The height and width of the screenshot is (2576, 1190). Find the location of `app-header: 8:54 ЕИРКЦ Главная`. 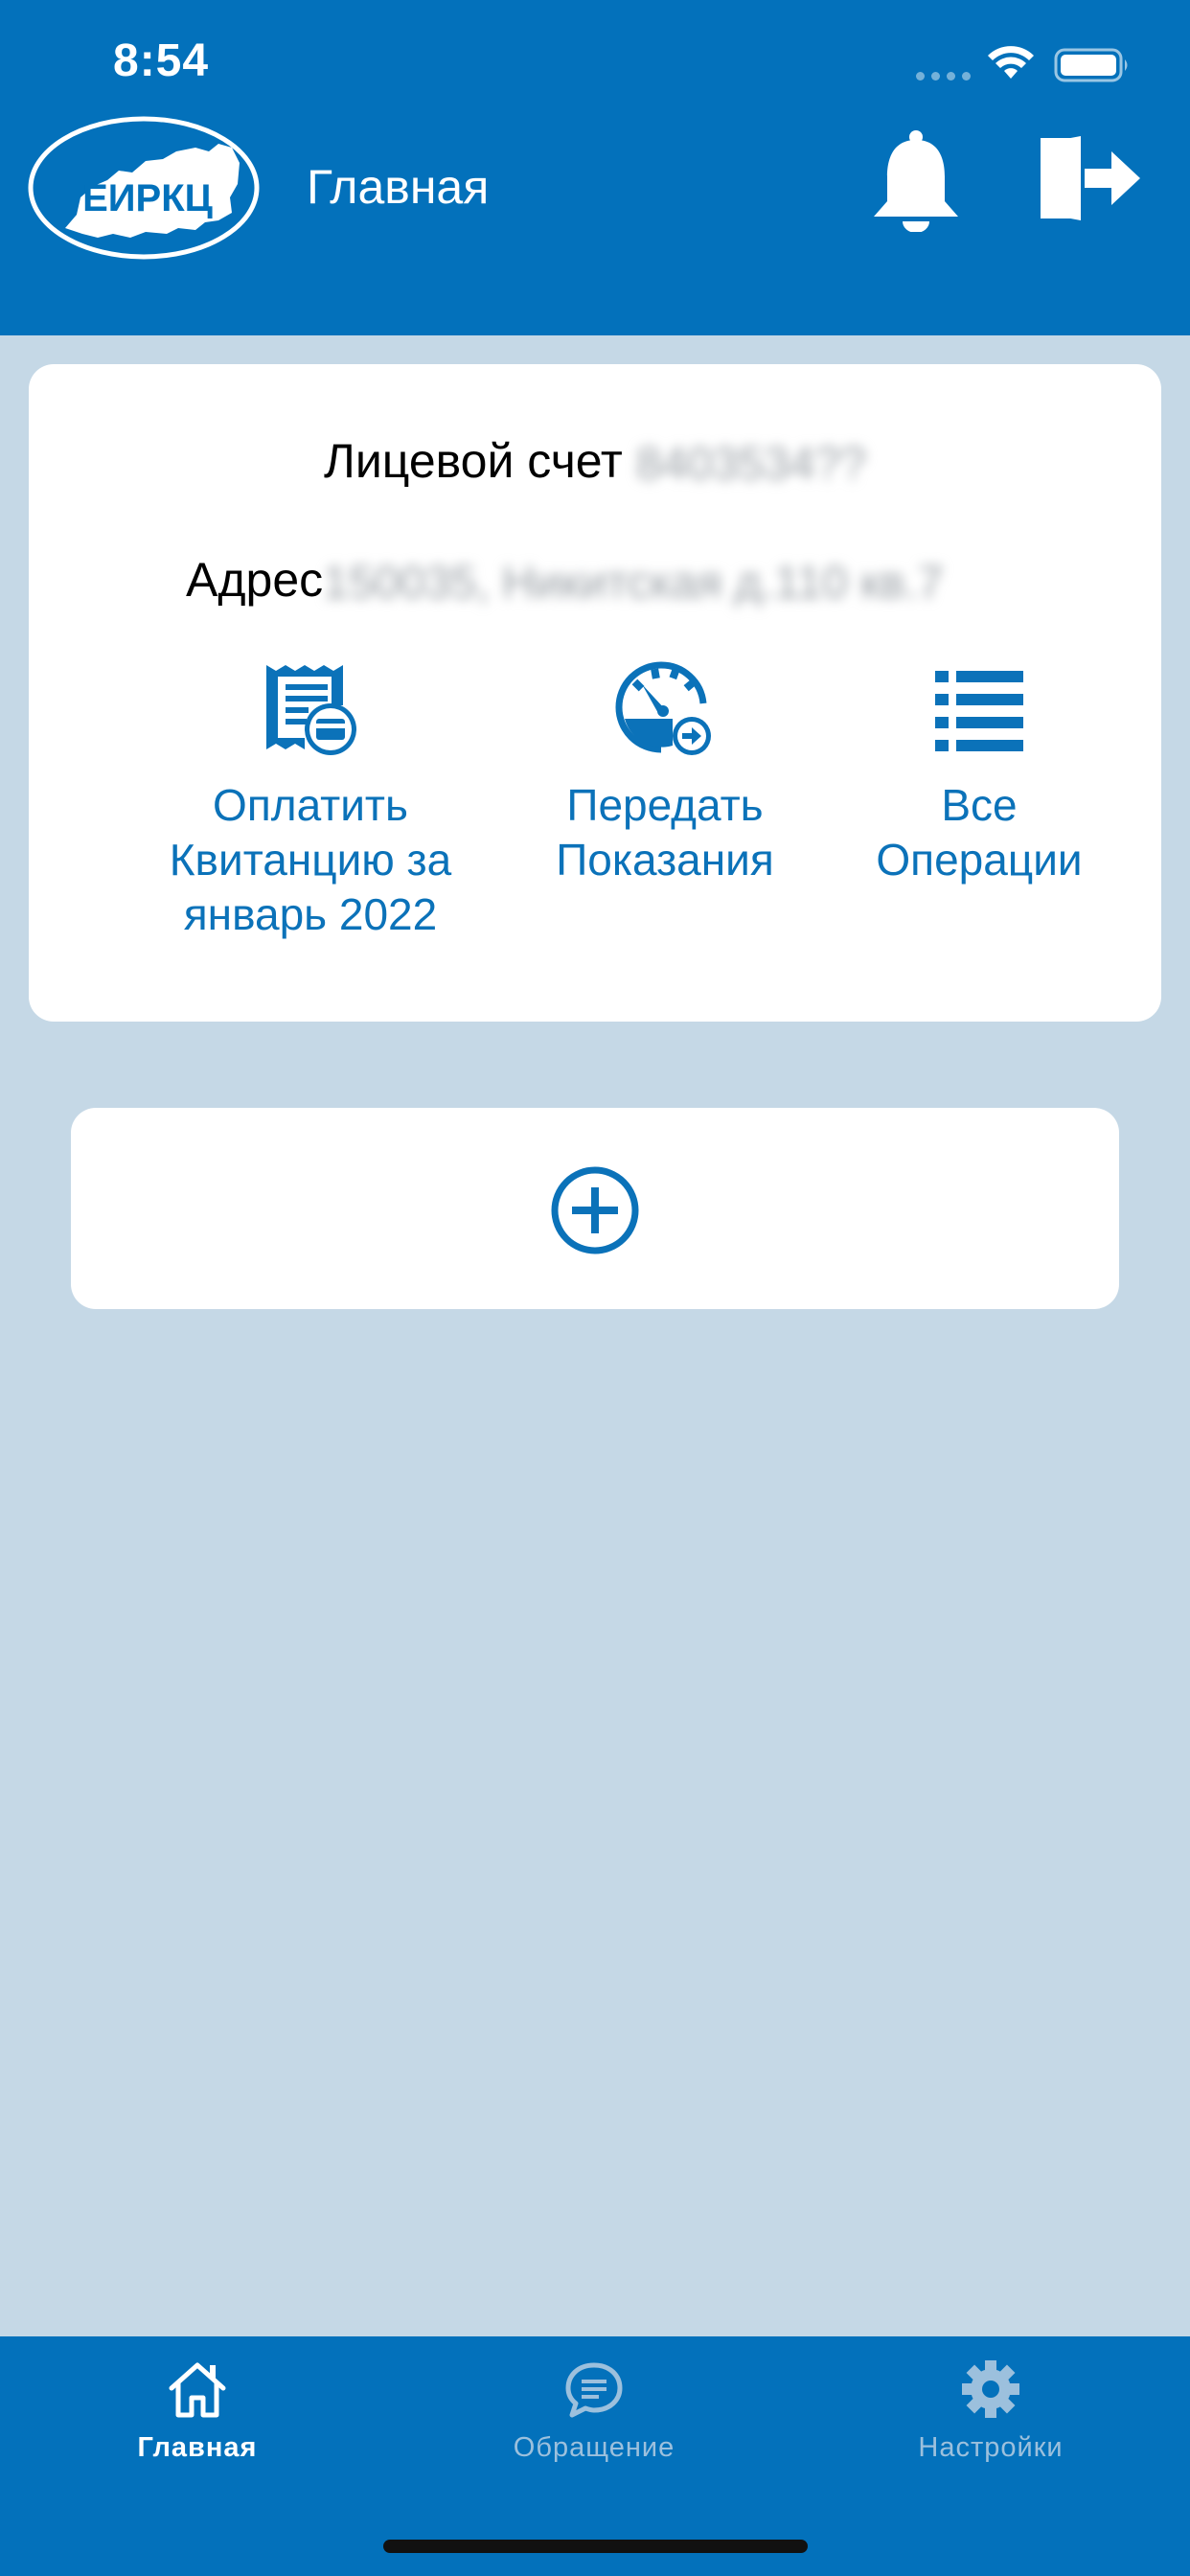

app-header: 8:54 ЕИРКЦ Главная is located at coordinates (595, 167).